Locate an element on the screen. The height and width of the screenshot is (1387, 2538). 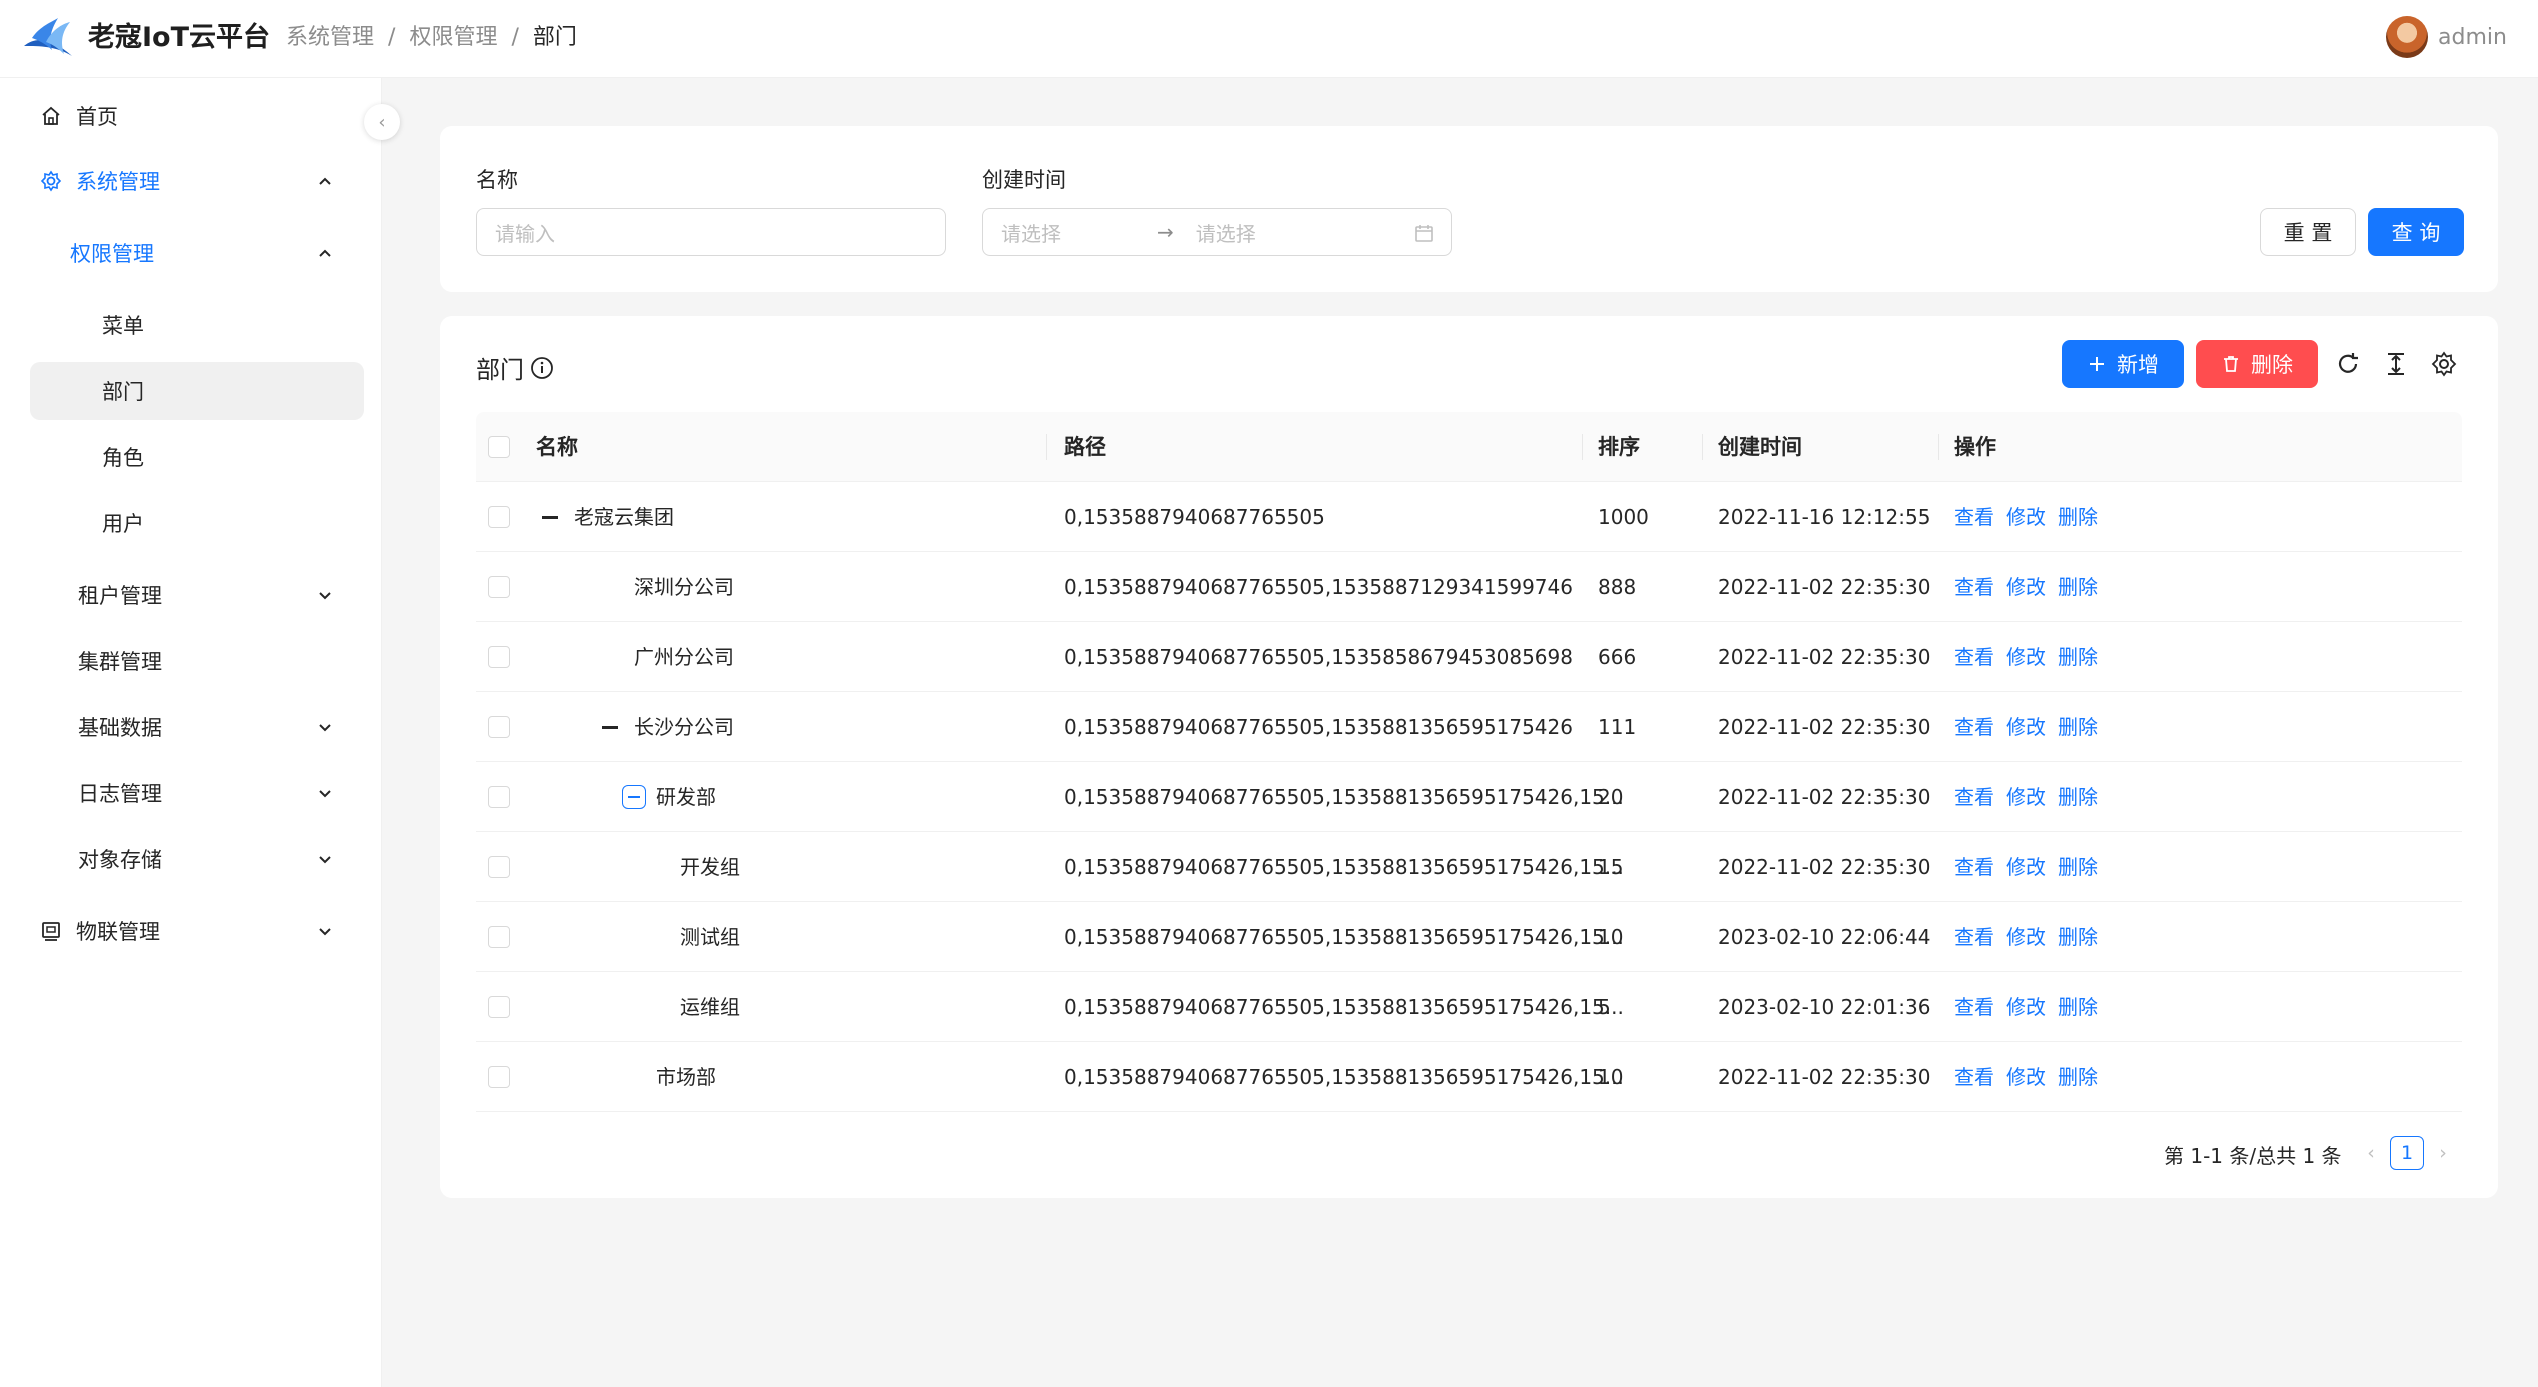
column-header-path: 路径 is located at coordinates (1085, 447).